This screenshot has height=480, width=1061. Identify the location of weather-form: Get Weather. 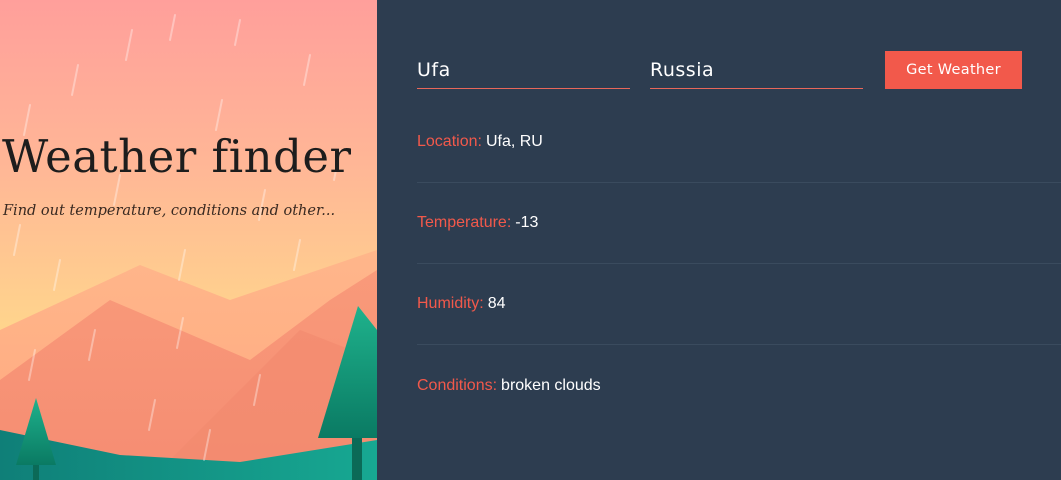
(739, 71).